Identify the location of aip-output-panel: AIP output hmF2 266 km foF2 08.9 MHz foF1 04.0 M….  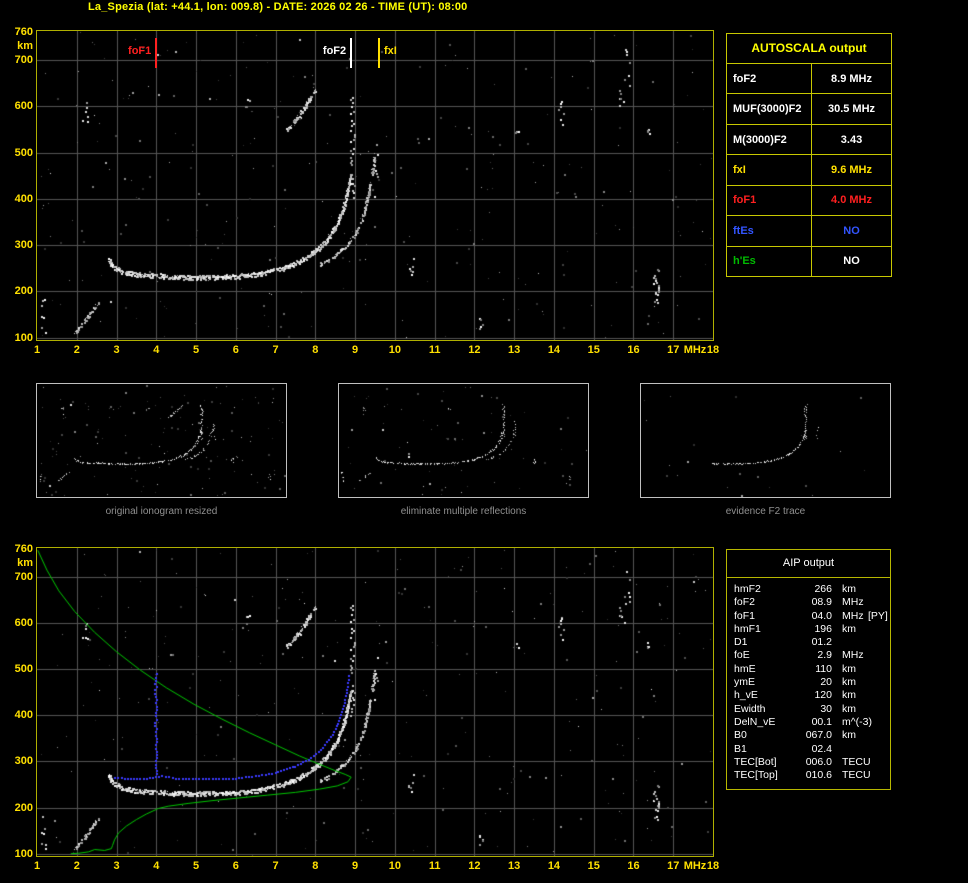
(808, 669).